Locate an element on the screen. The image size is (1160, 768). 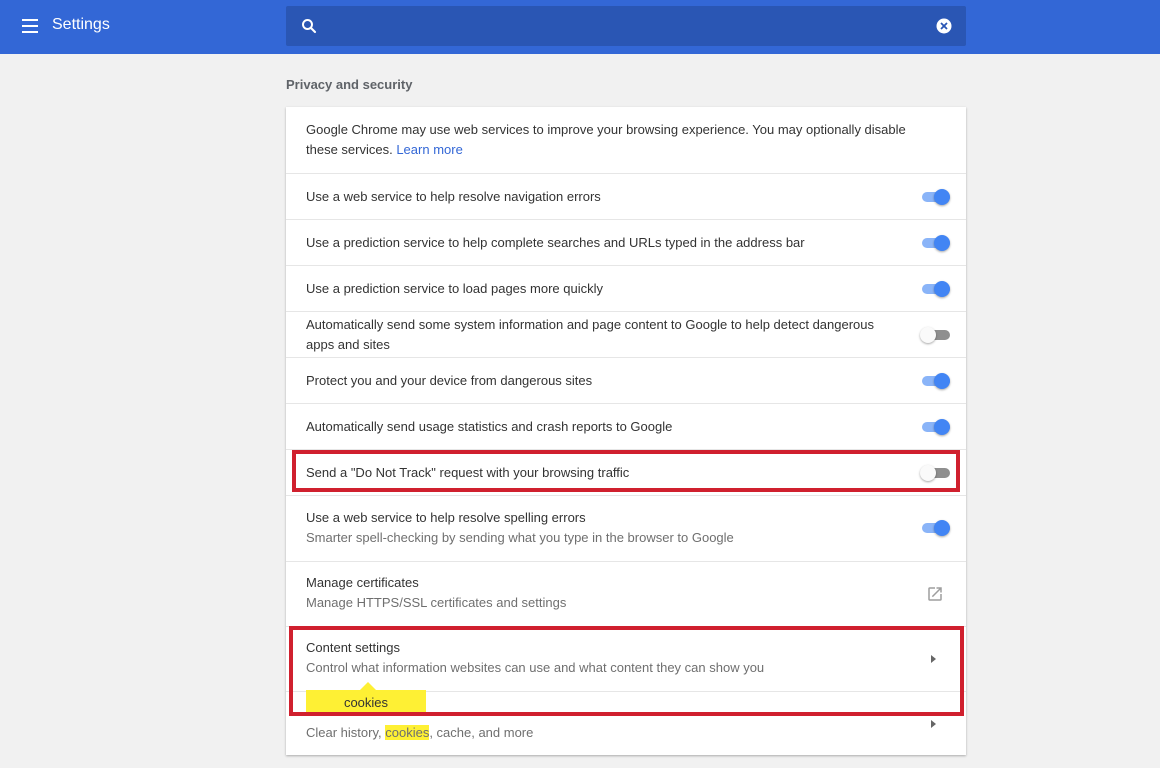
content-settings-label: Content settings is located at coordinates (353, 647).